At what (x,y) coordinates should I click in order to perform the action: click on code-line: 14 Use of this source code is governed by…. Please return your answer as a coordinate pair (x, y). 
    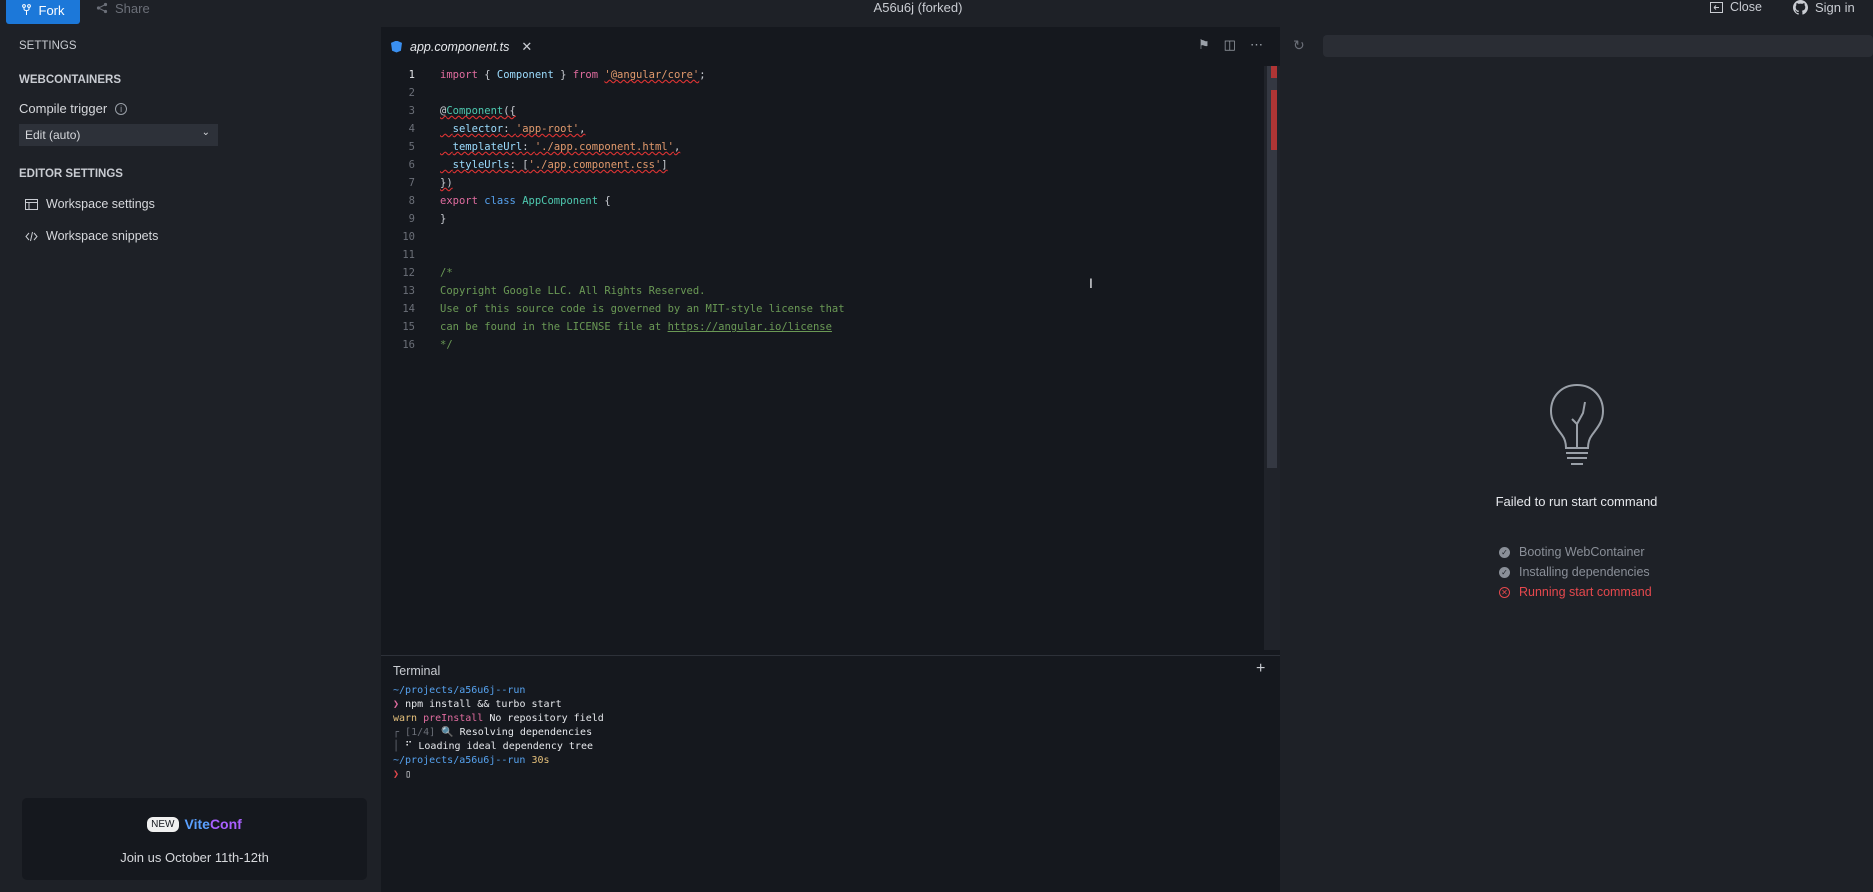
    Looking at the image, I should click on (823, 309).